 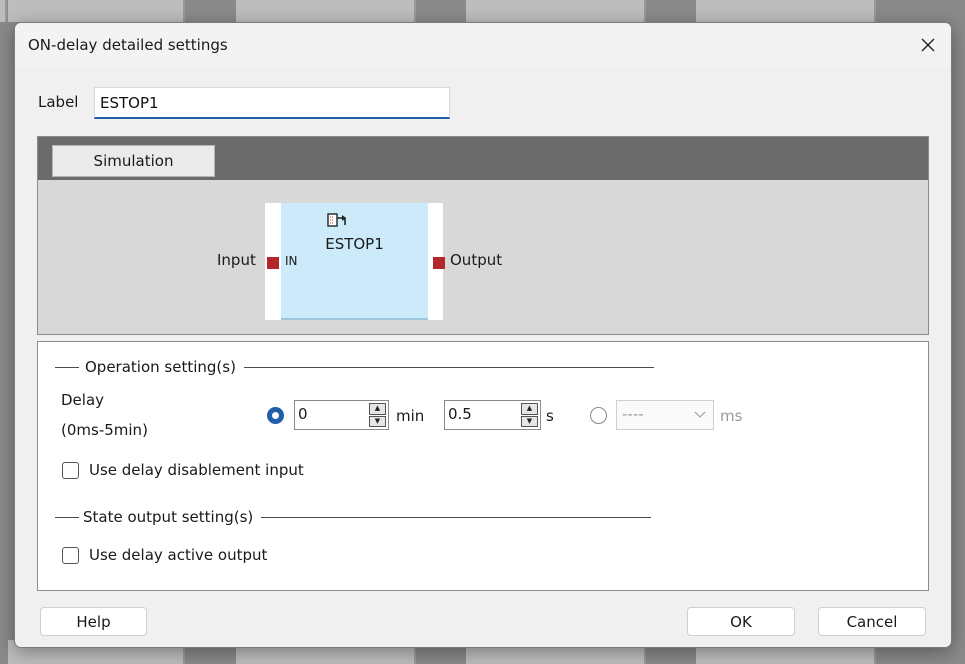 I want to click on ms-unit: ms, so click(x=731, y=416).